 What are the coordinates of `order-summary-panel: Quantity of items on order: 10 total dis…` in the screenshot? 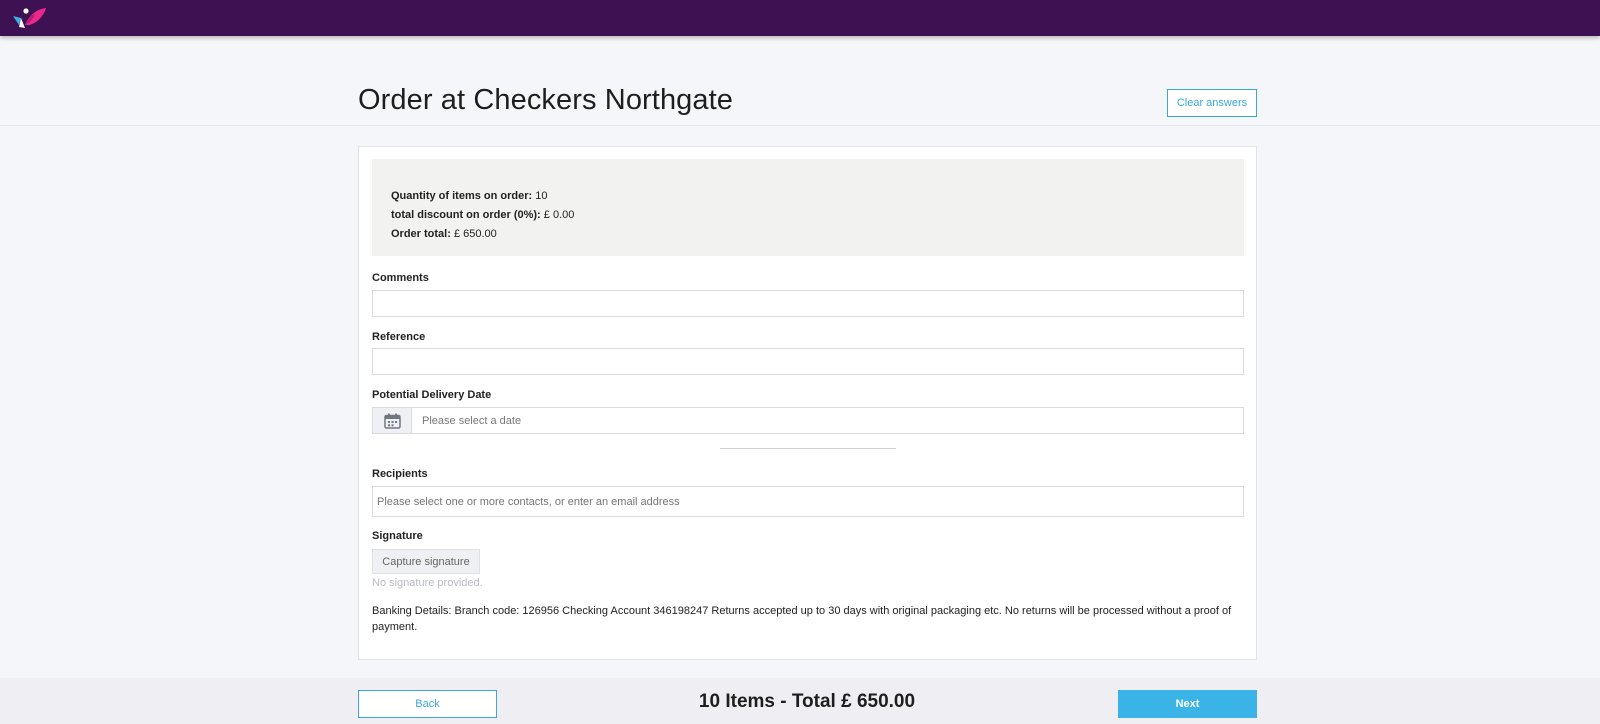 It's located at (808, 207).